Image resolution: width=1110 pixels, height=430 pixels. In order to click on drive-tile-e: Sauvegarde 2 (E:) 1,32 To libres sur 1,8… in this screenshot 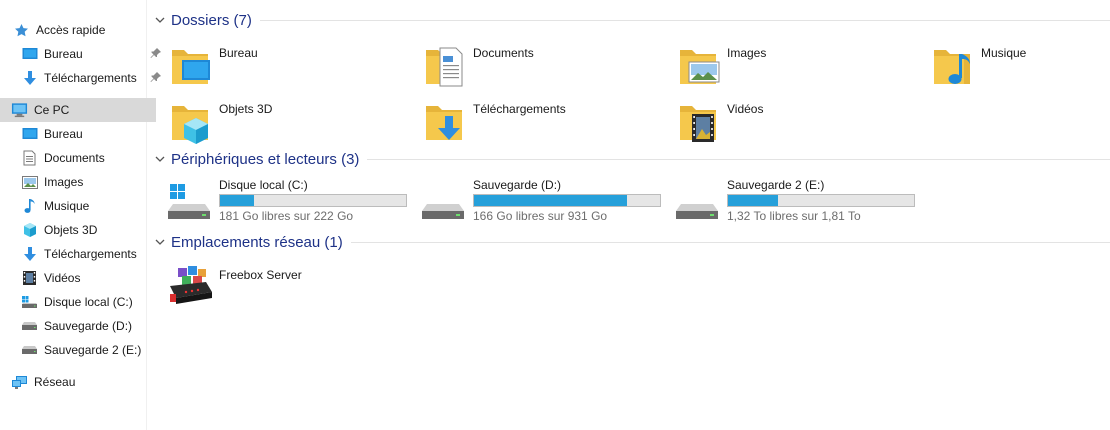, I will do `click(786, 201)`.